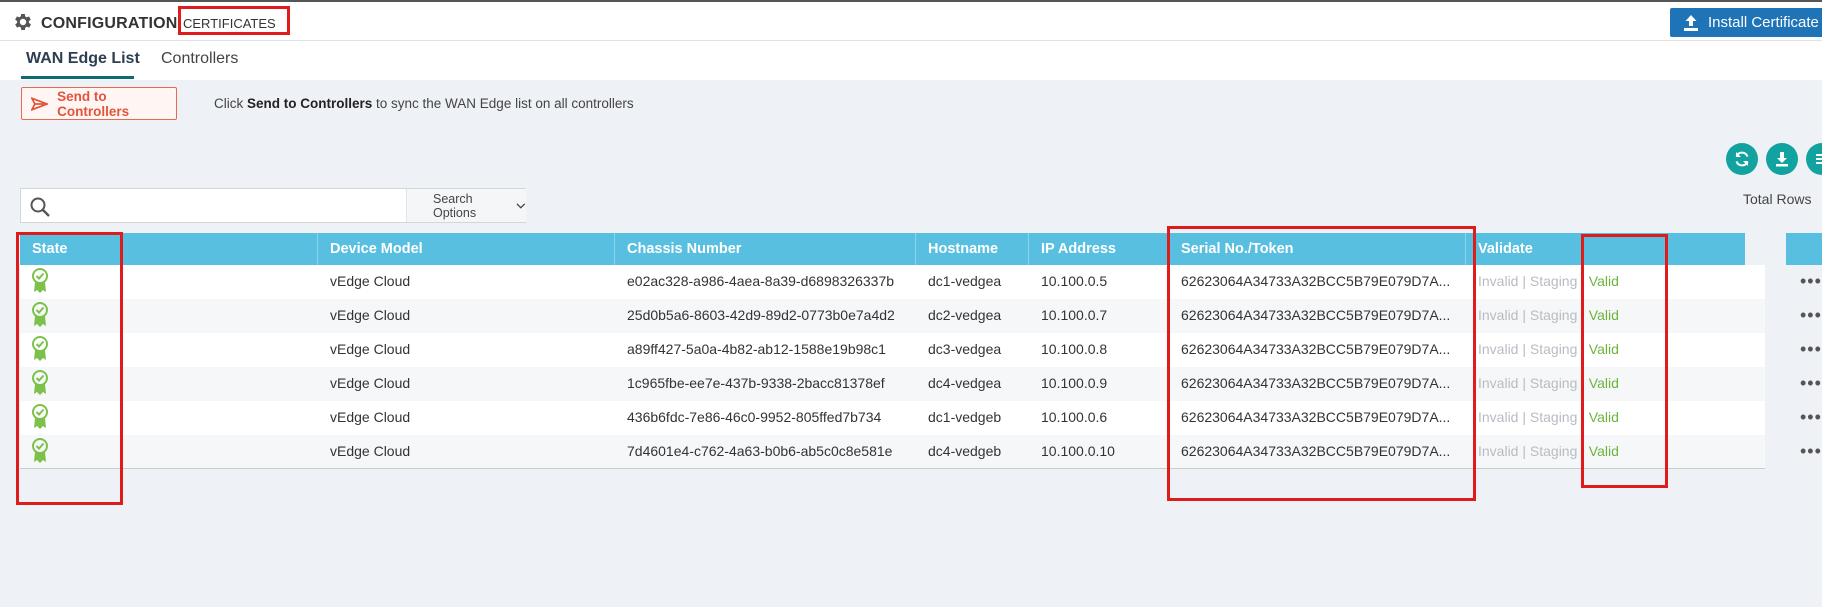 The height and width of the screenshot is (607, 1822). I want to click on install-certificate-label: Install Certificate, so click(1763, 22).